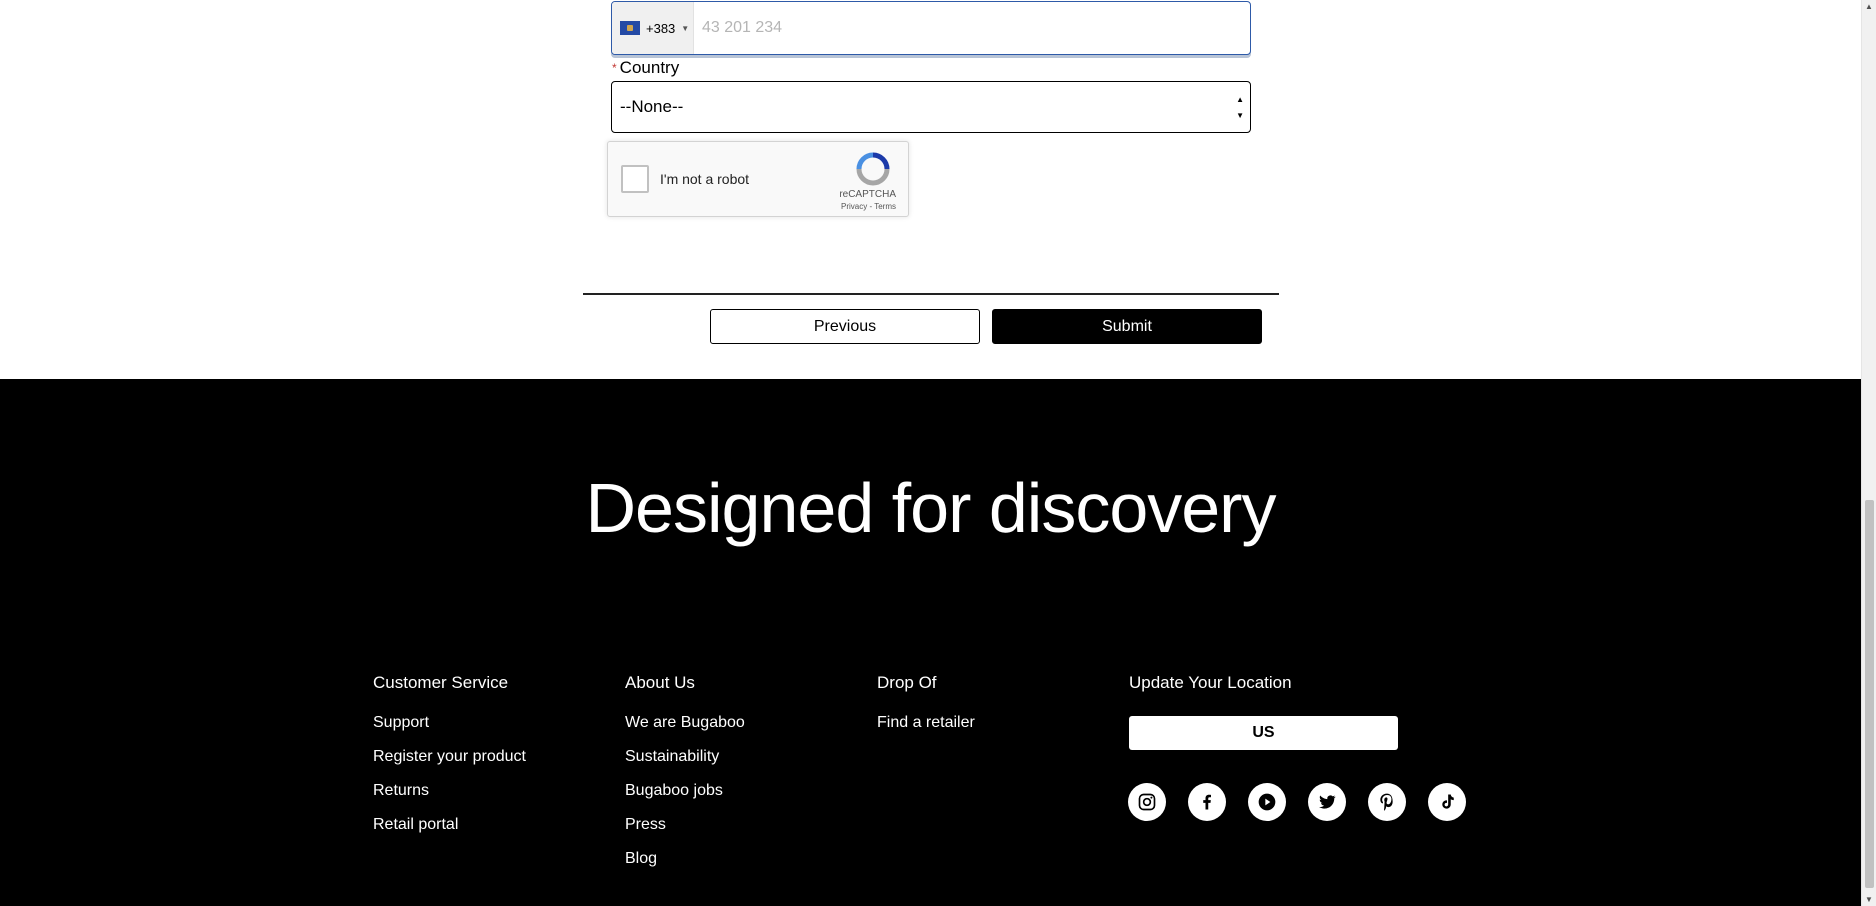 The height and width of the screenshot is (906, 1876). What do you see at coordinates (705, 179) in the screenshot?
I see `captcha-label: I'm not a robot` at bounding box center [705, 179].